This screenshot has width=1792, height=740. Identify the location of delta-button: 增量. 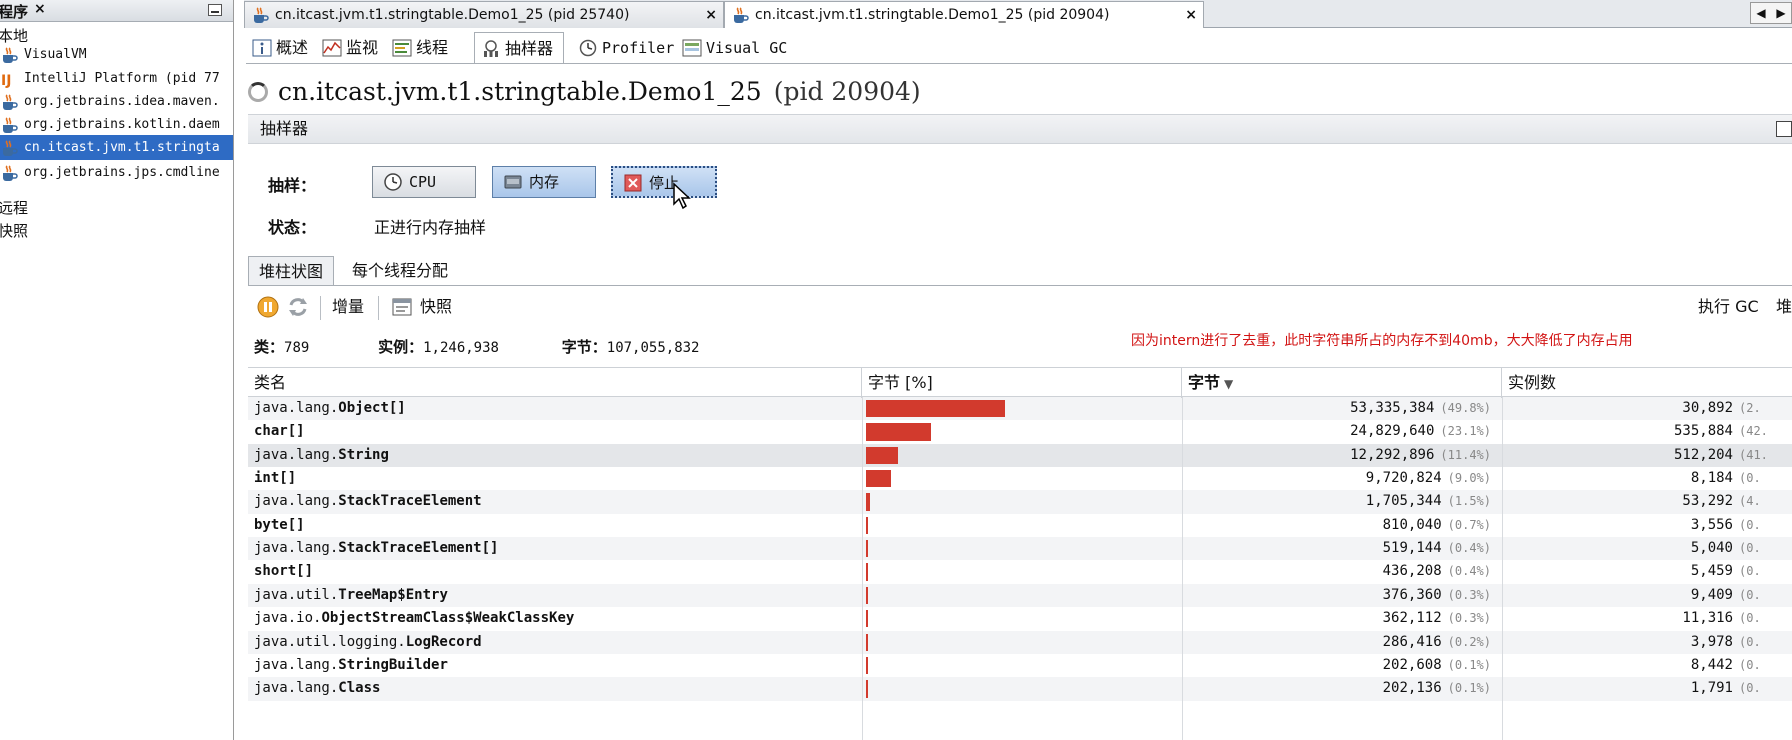
(348, 307).